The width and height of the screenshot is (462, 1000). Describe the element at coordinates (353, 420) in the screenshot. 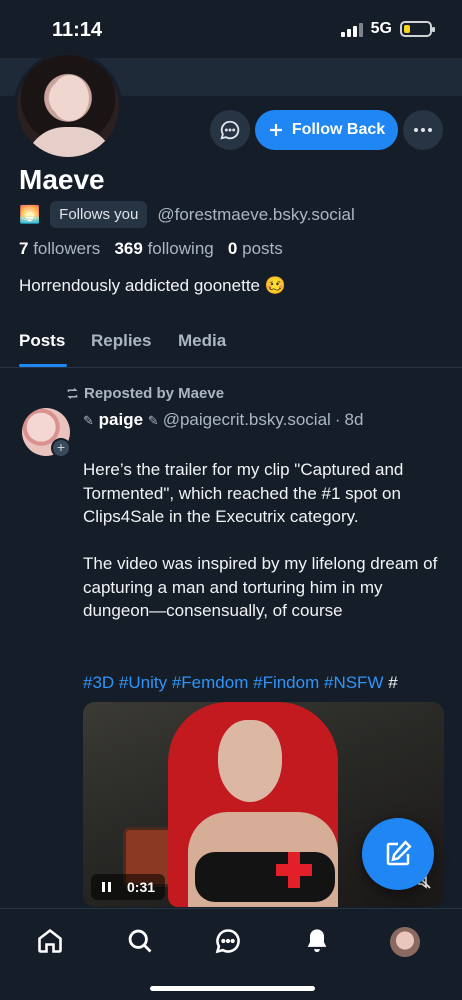

I see `post-time: 8d` at that location.